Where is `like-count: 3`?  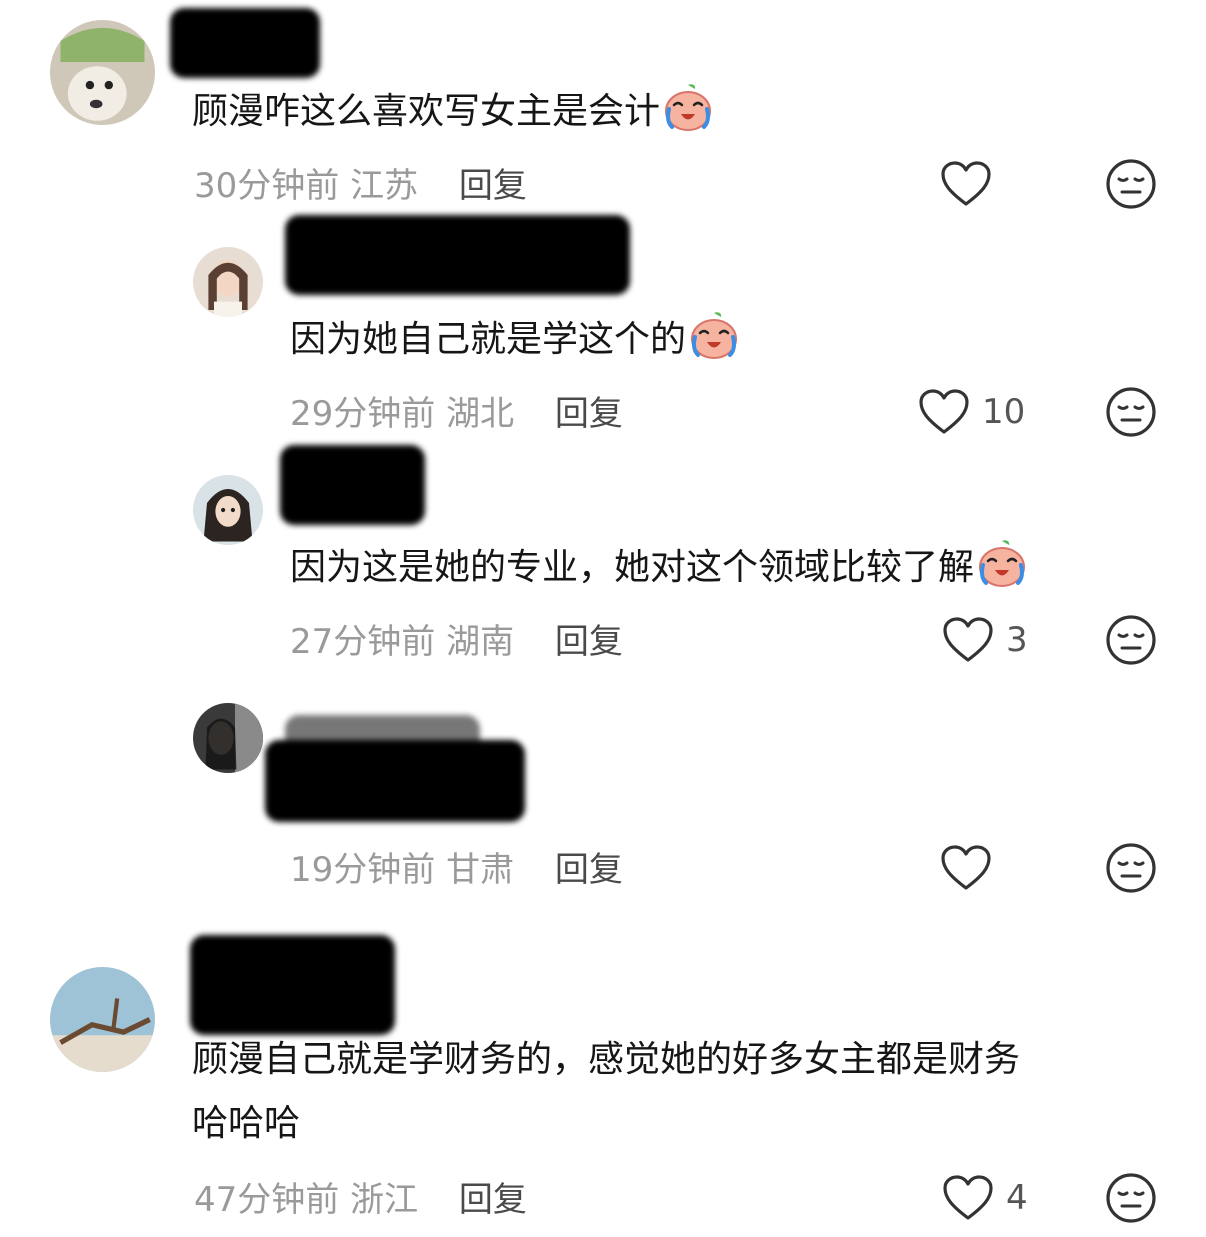 like-count: 3 is located at coordinates (1017, 640).